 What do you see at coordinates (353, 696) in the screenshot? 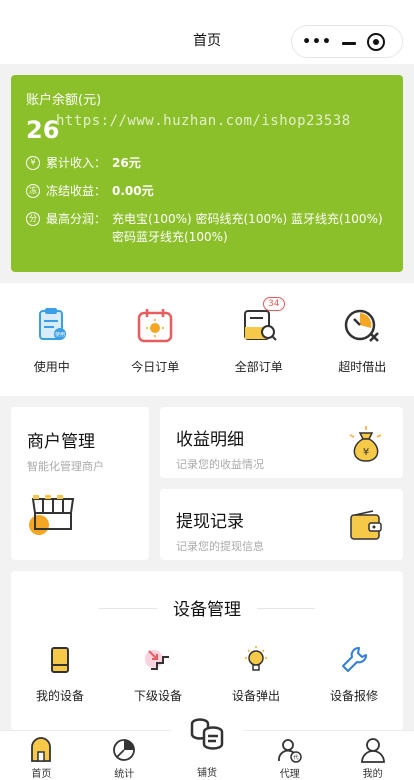
I see `device-repair-label: 设备报修` at bounding box center [353, 696].